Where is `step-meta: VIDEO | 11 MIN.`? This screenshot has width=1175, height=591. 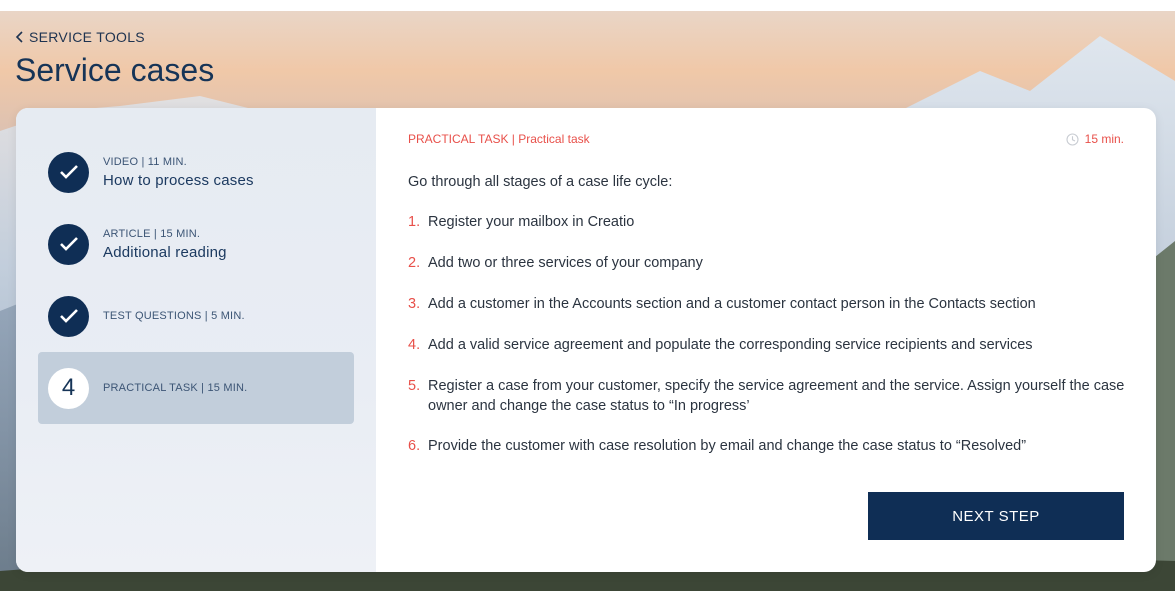
step-meta: VIDEO | 11 MIN. is located at coordinates (145, 161).